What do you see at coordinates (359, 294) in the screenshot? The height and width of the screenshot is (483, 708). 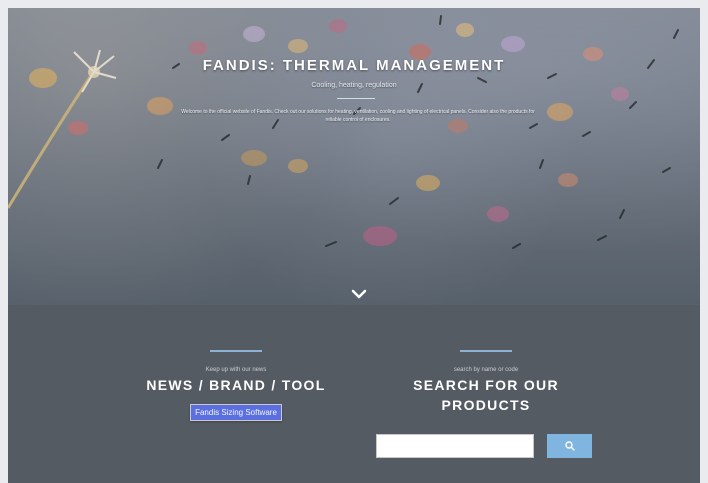 I see `chevron-down-icon` at bounding box center [359, 294].